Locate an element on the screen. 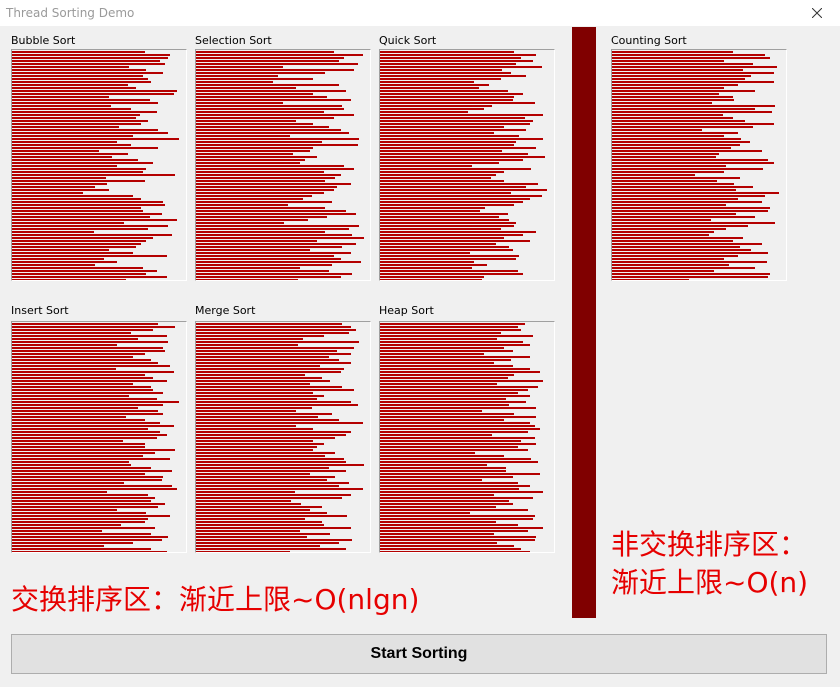 The height and width of the screenshot is (687, 840). close-button is located at coordinates (817, 13).